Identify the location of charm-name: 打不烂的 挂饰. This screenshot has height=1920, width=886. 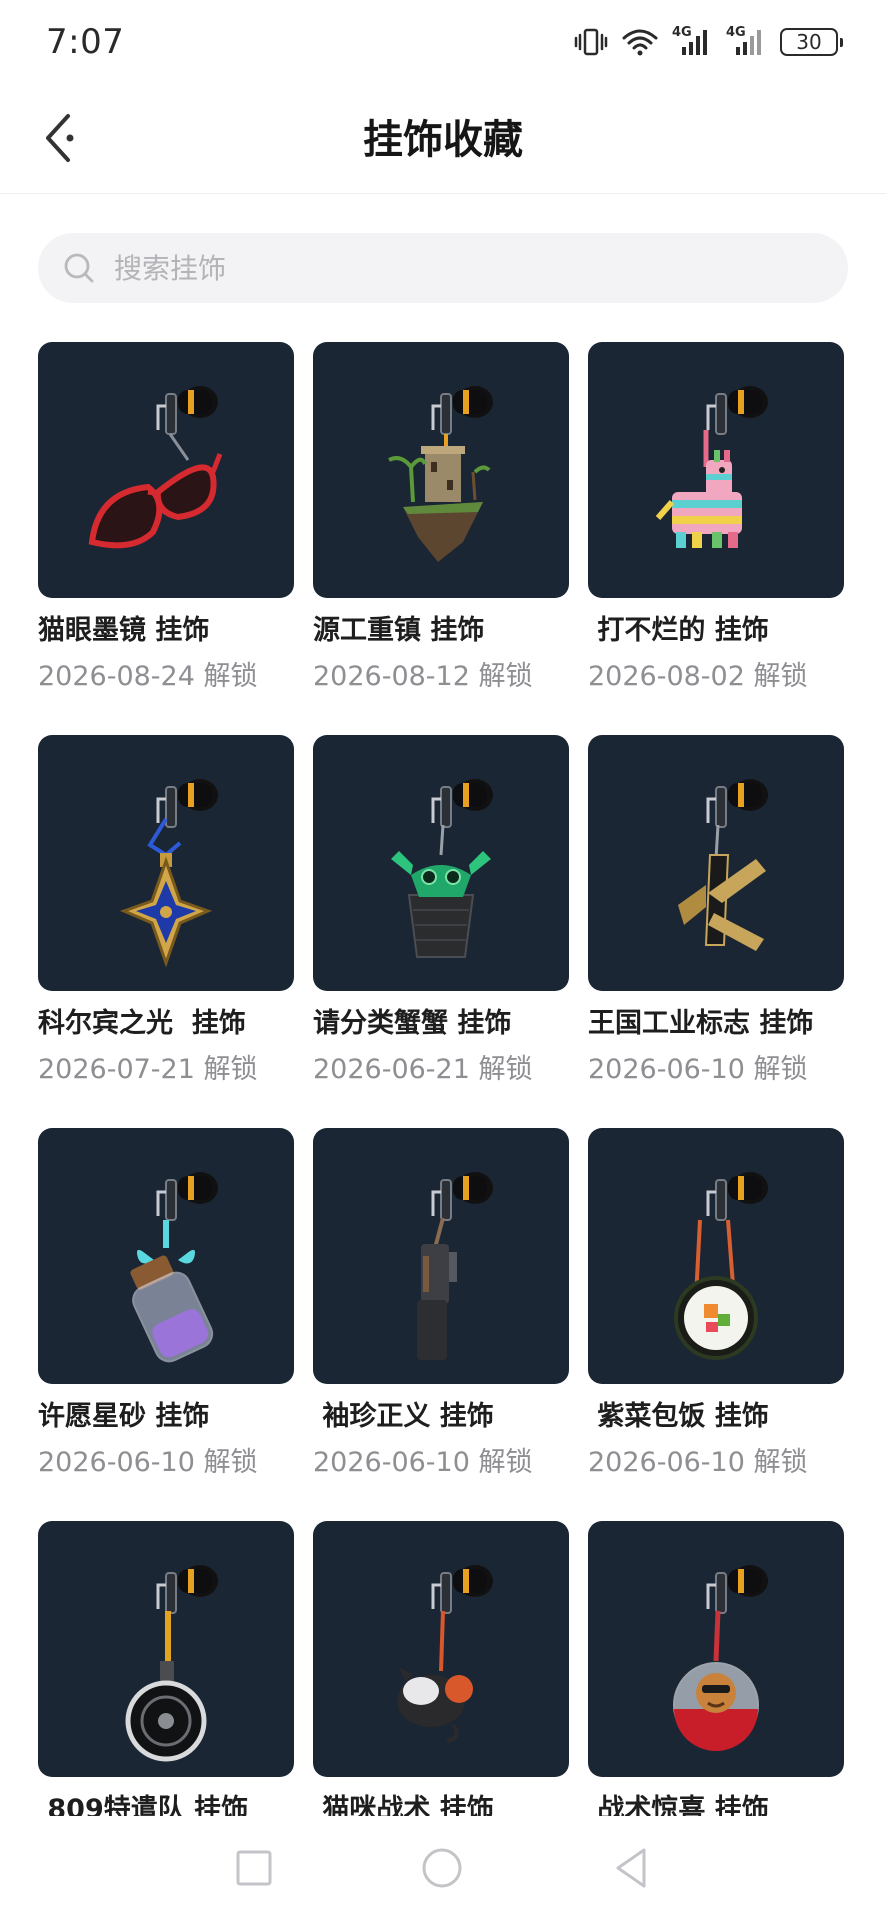
(678, 630).